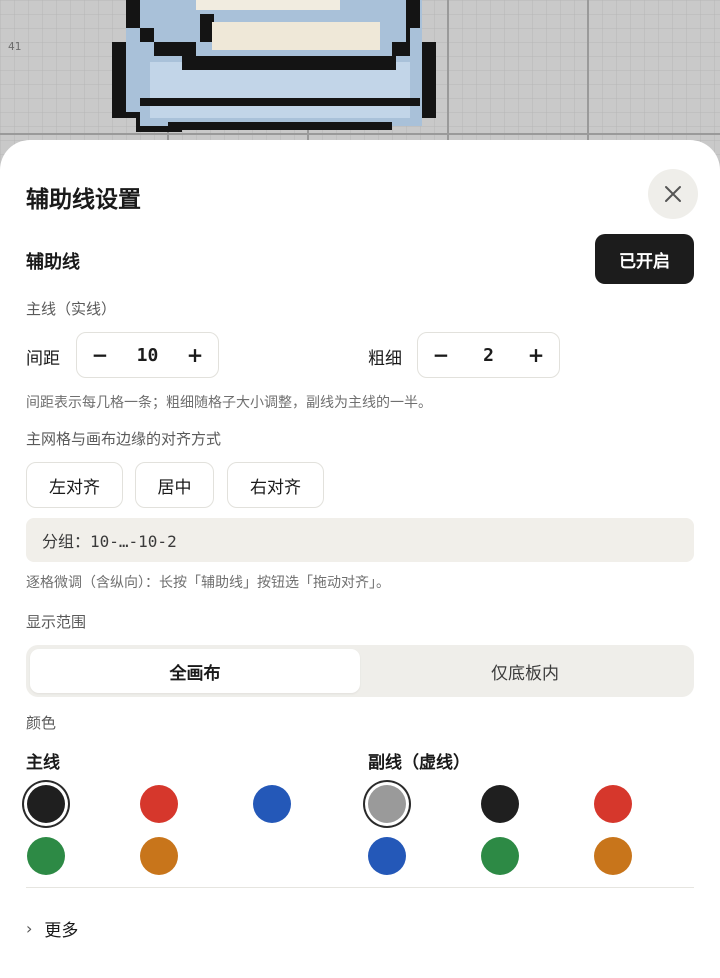 The height and width of the screenshot is (978, 720). Describe the element at coordinates (275, 485) in the screenshot. I see `align-right-button: 右对齐` at that location.